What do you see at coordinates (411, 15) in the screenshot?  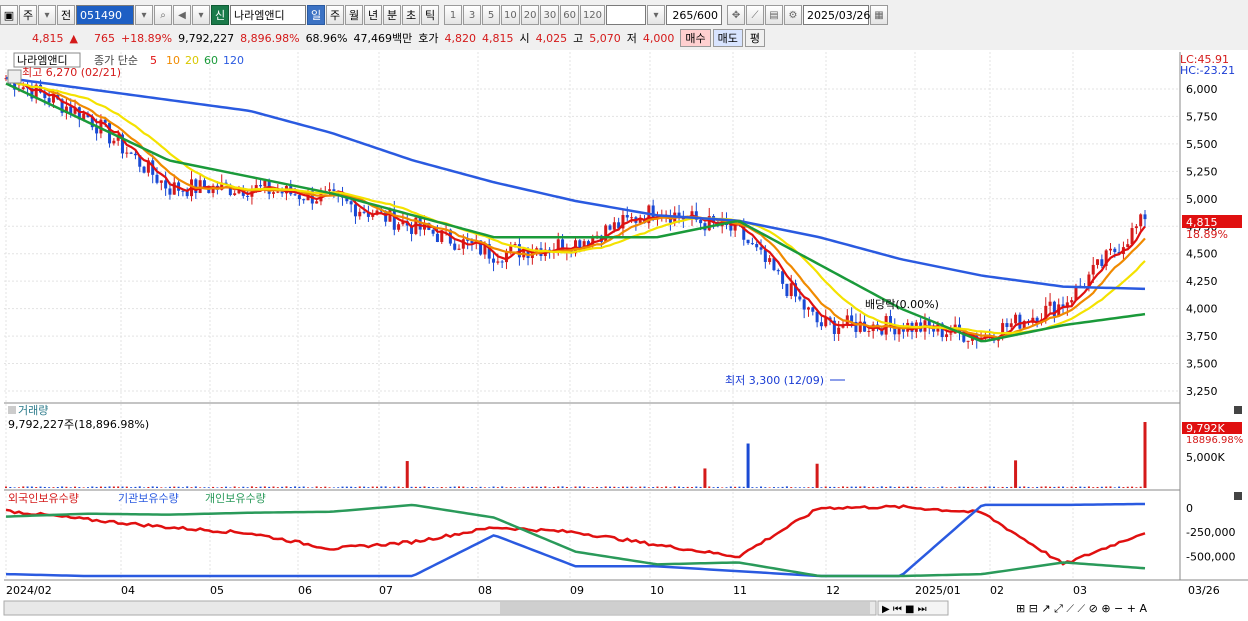 I see `period-second: 초` at bounding box center [411, 15].